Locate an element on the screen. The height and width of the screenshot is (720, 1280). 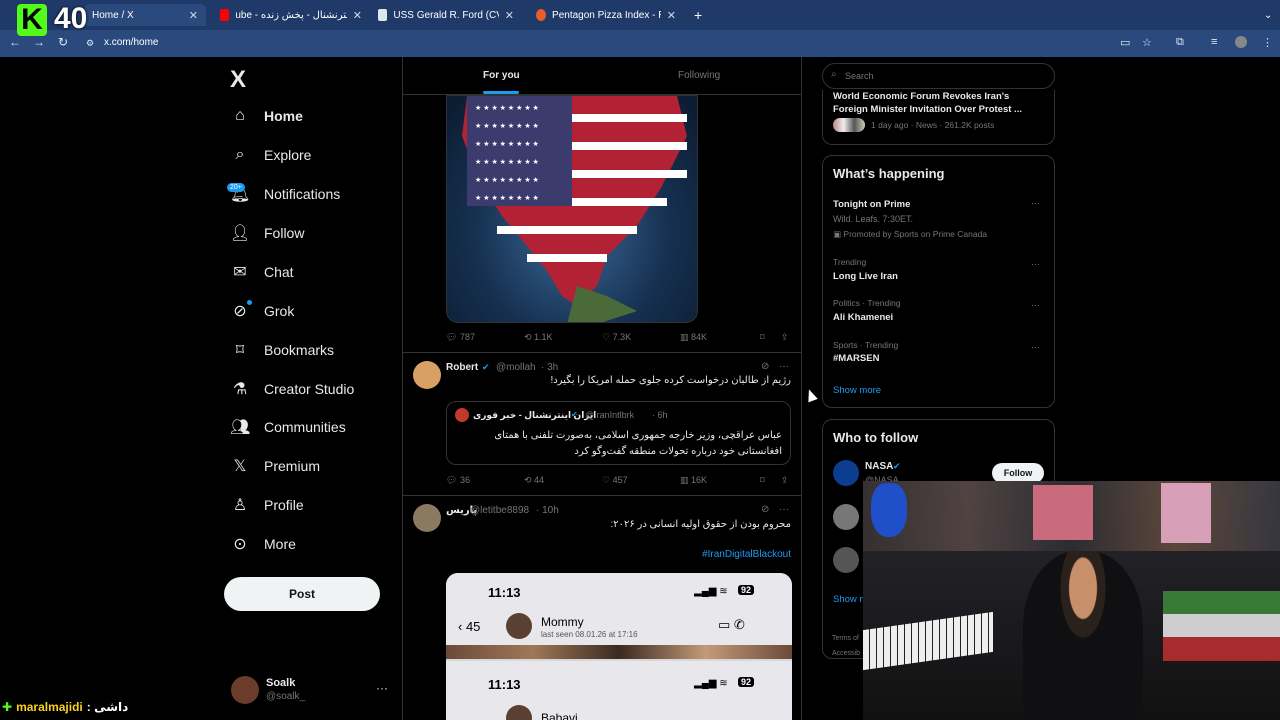
account-name: Soalk is located at coordinates (280, 683).